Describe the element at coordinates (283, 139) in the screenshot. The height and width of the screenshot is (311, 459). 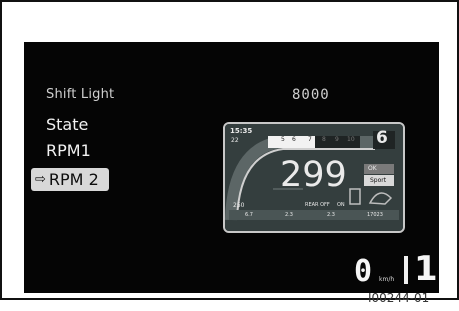
I see `preview-rpm-5: 5` at that location.